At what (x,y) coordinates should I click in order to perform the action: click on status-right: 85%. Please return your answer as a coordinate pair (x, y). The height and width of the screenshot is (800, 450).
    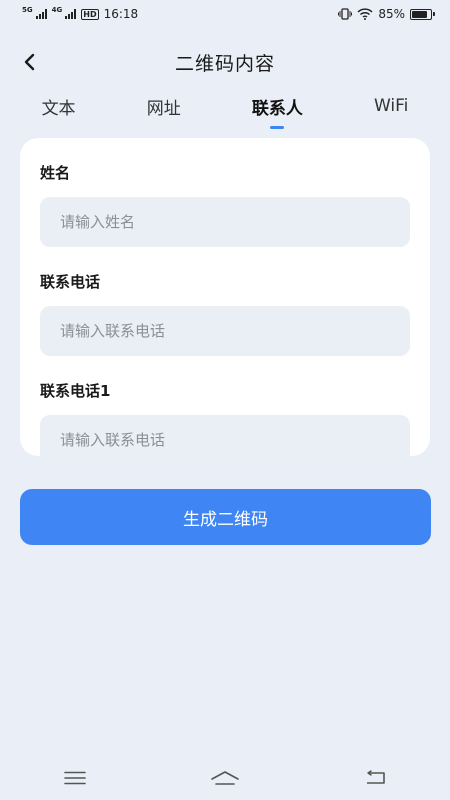
    Looking at the image, I should click on (386, 14).